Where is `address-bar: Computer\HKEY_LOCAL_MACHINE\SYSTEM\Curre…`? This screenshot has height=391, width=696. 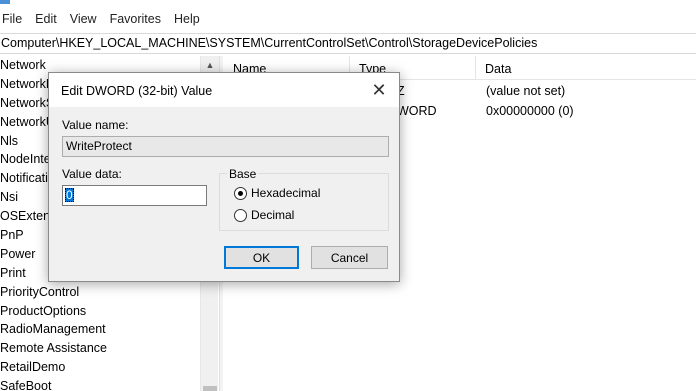 address-bar: Computer\HKEY_LOCAL_MACHINE\SYSTEM\Curre… is located at coordinates (348, 43).